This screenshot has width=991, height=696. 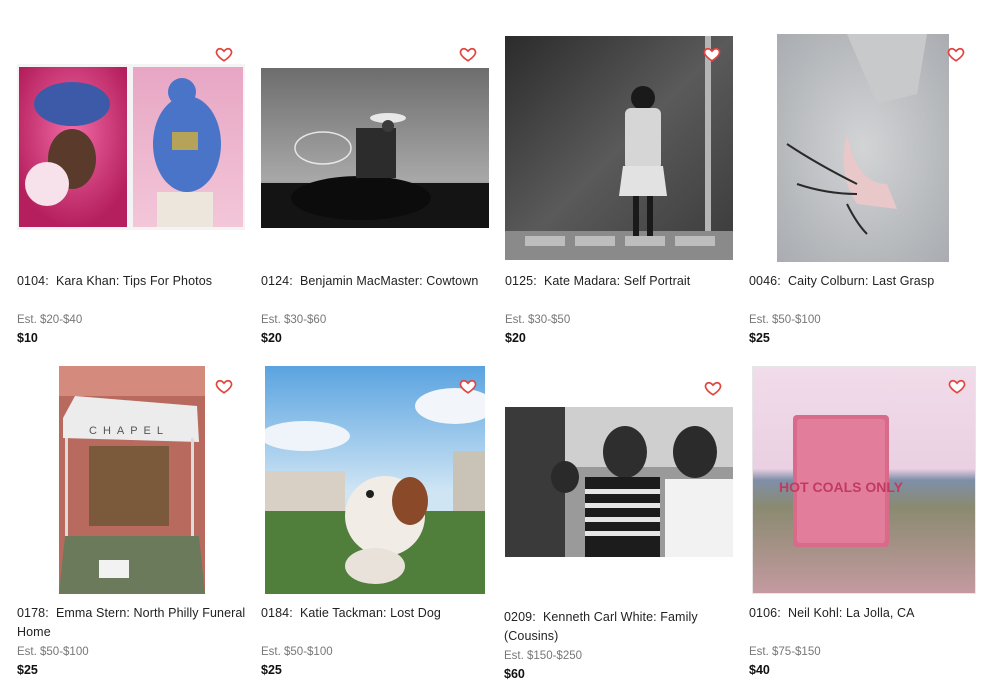 I want to click on lot-title: 0125: Kate Madara: Self Portrait, so click(x=621, y=281).